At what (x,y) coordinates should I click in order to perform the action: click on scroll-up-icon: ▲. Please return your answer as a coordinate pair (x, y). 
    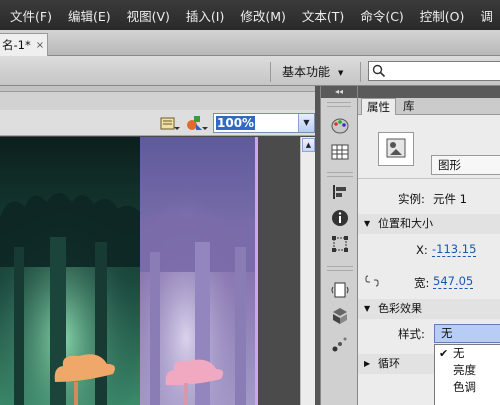
    Looking at the image, I should click on (308, 145).